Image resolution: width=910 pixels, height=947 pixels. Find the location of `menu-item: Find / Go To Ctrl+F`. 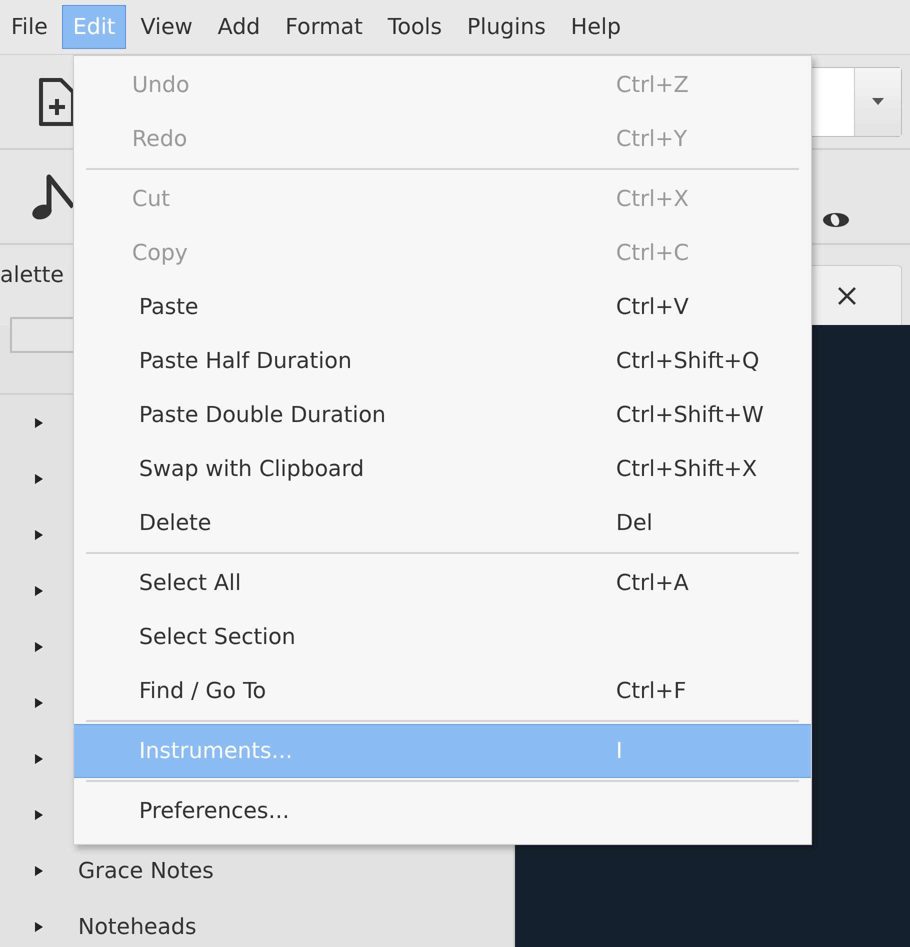

menu-item: Find / Go To Ctrl+F is located at coordinates (442, 691).